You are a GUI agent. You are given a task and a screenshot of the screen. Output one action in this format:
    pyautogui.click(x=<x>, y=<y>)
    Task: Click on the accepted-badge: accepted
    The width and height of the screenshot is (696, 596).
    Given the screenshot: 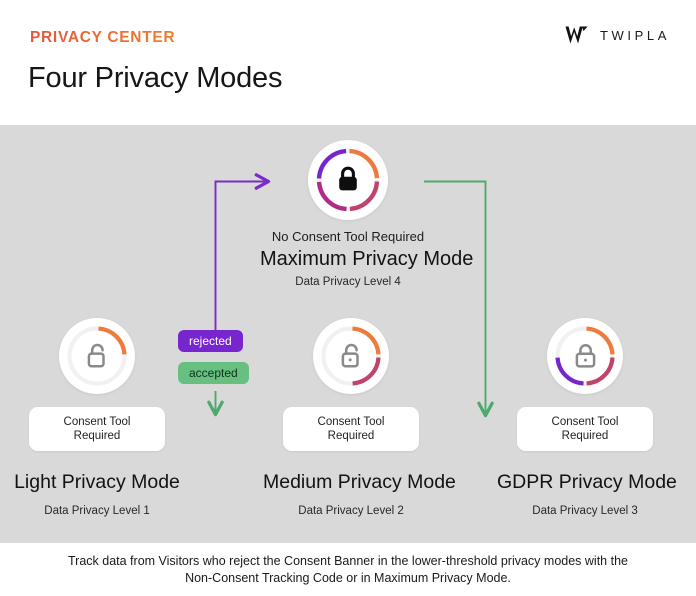 What is the action you would take?
    pyautogui.click(x=213, y=373)
    